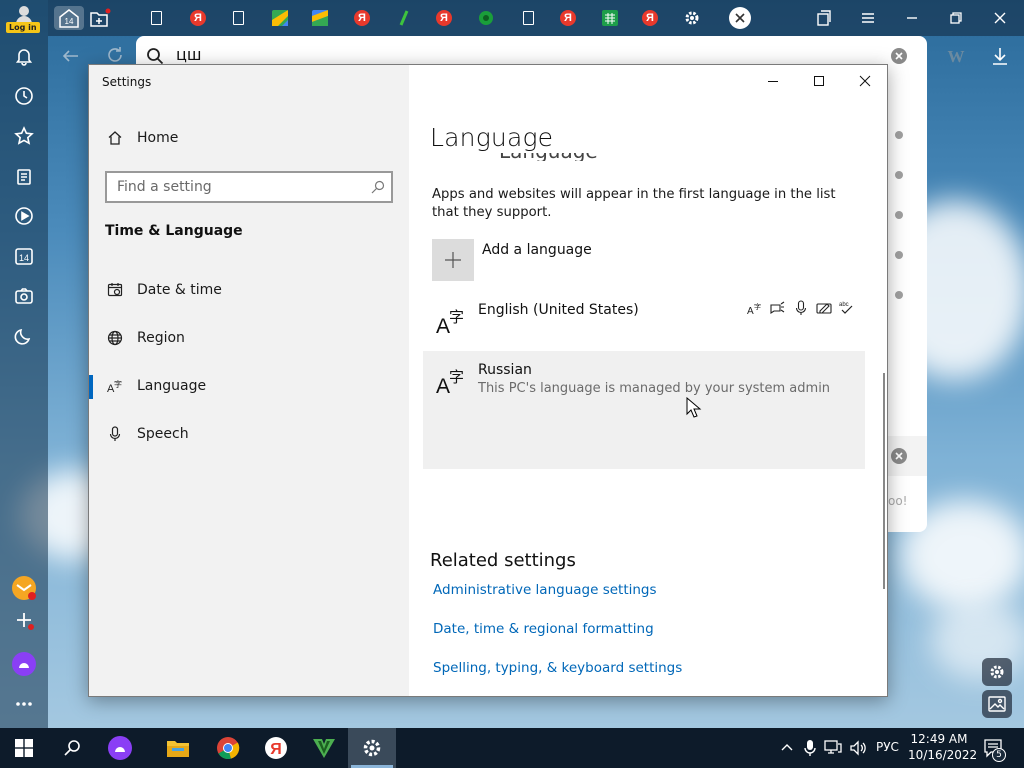 The image size is (1024, 768). I want to click on tab-slash-icon, so click(404, 18).